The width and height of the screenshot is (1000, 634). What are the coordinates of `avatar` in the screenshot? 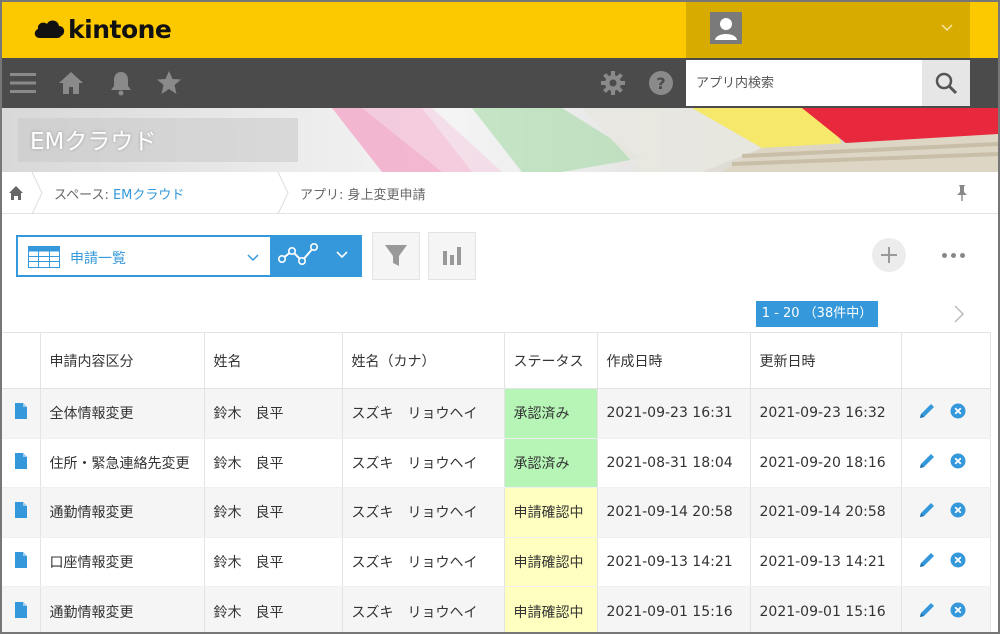 It's located at (726, 28).